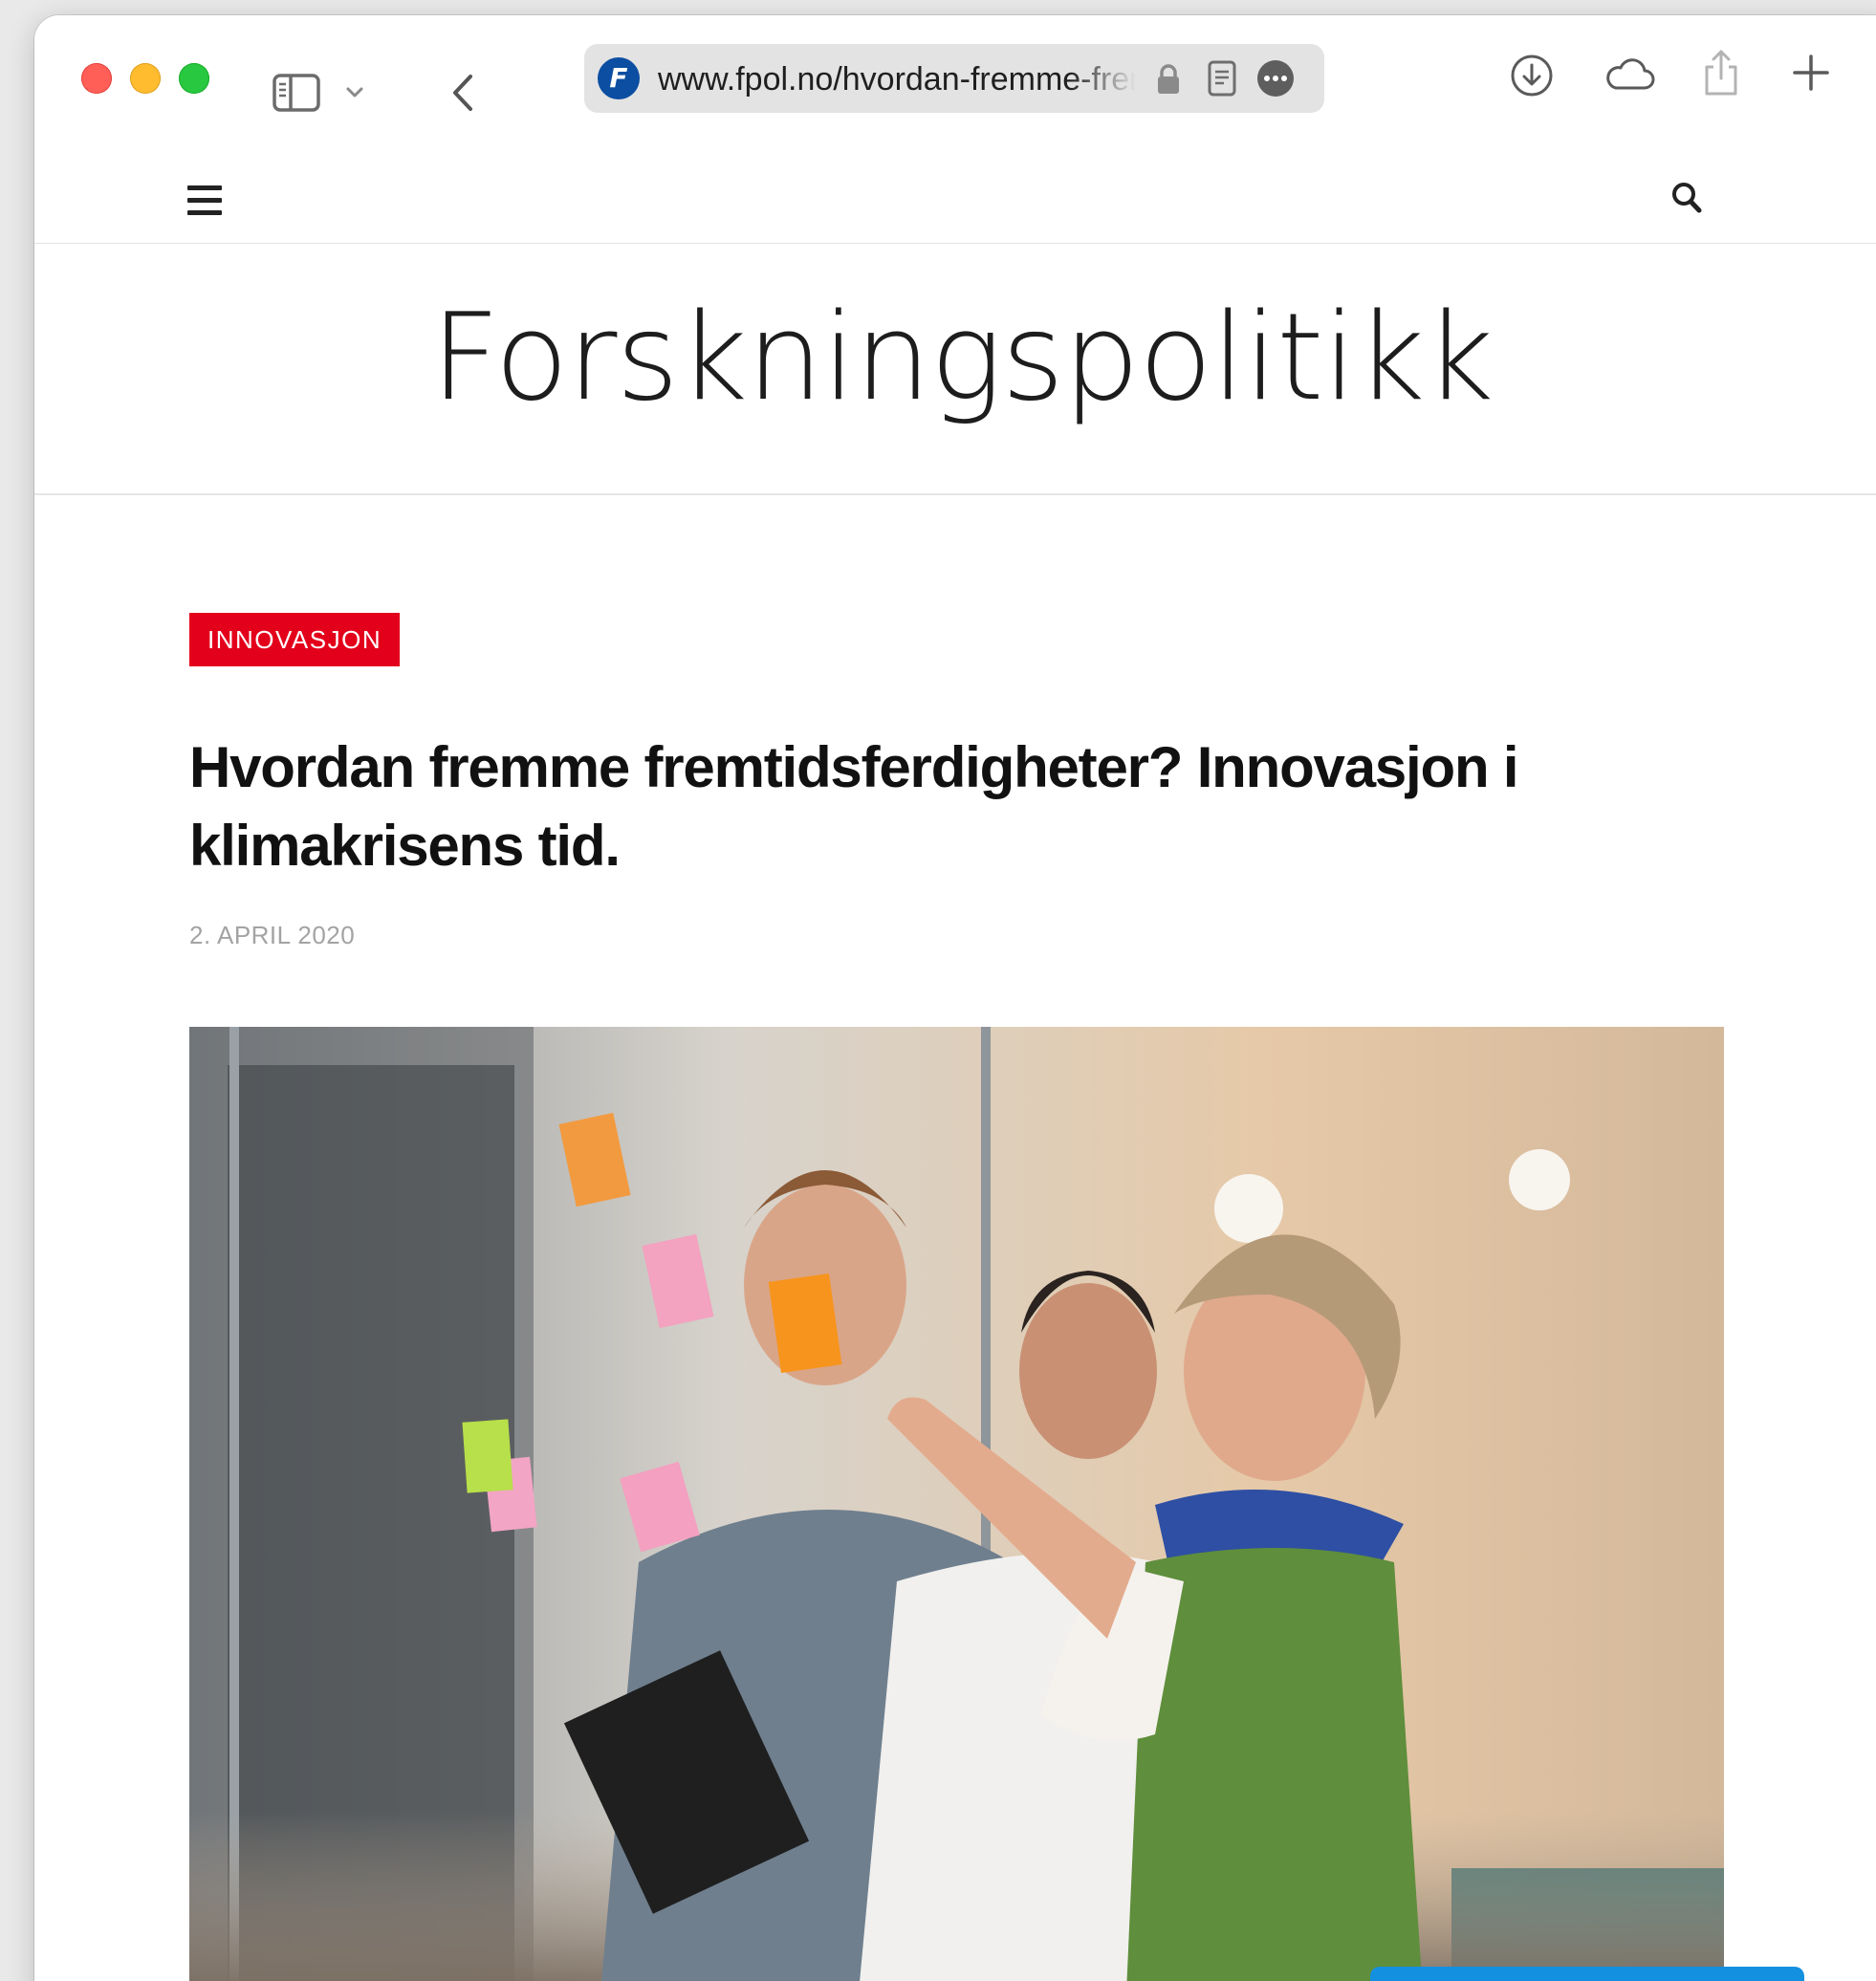 The height and width of the screenshot is (1981, 1876). What do you see at coordinates (1721, 73) in the screenshot?
I see `share-icon` at bounding box center [1721, 73].